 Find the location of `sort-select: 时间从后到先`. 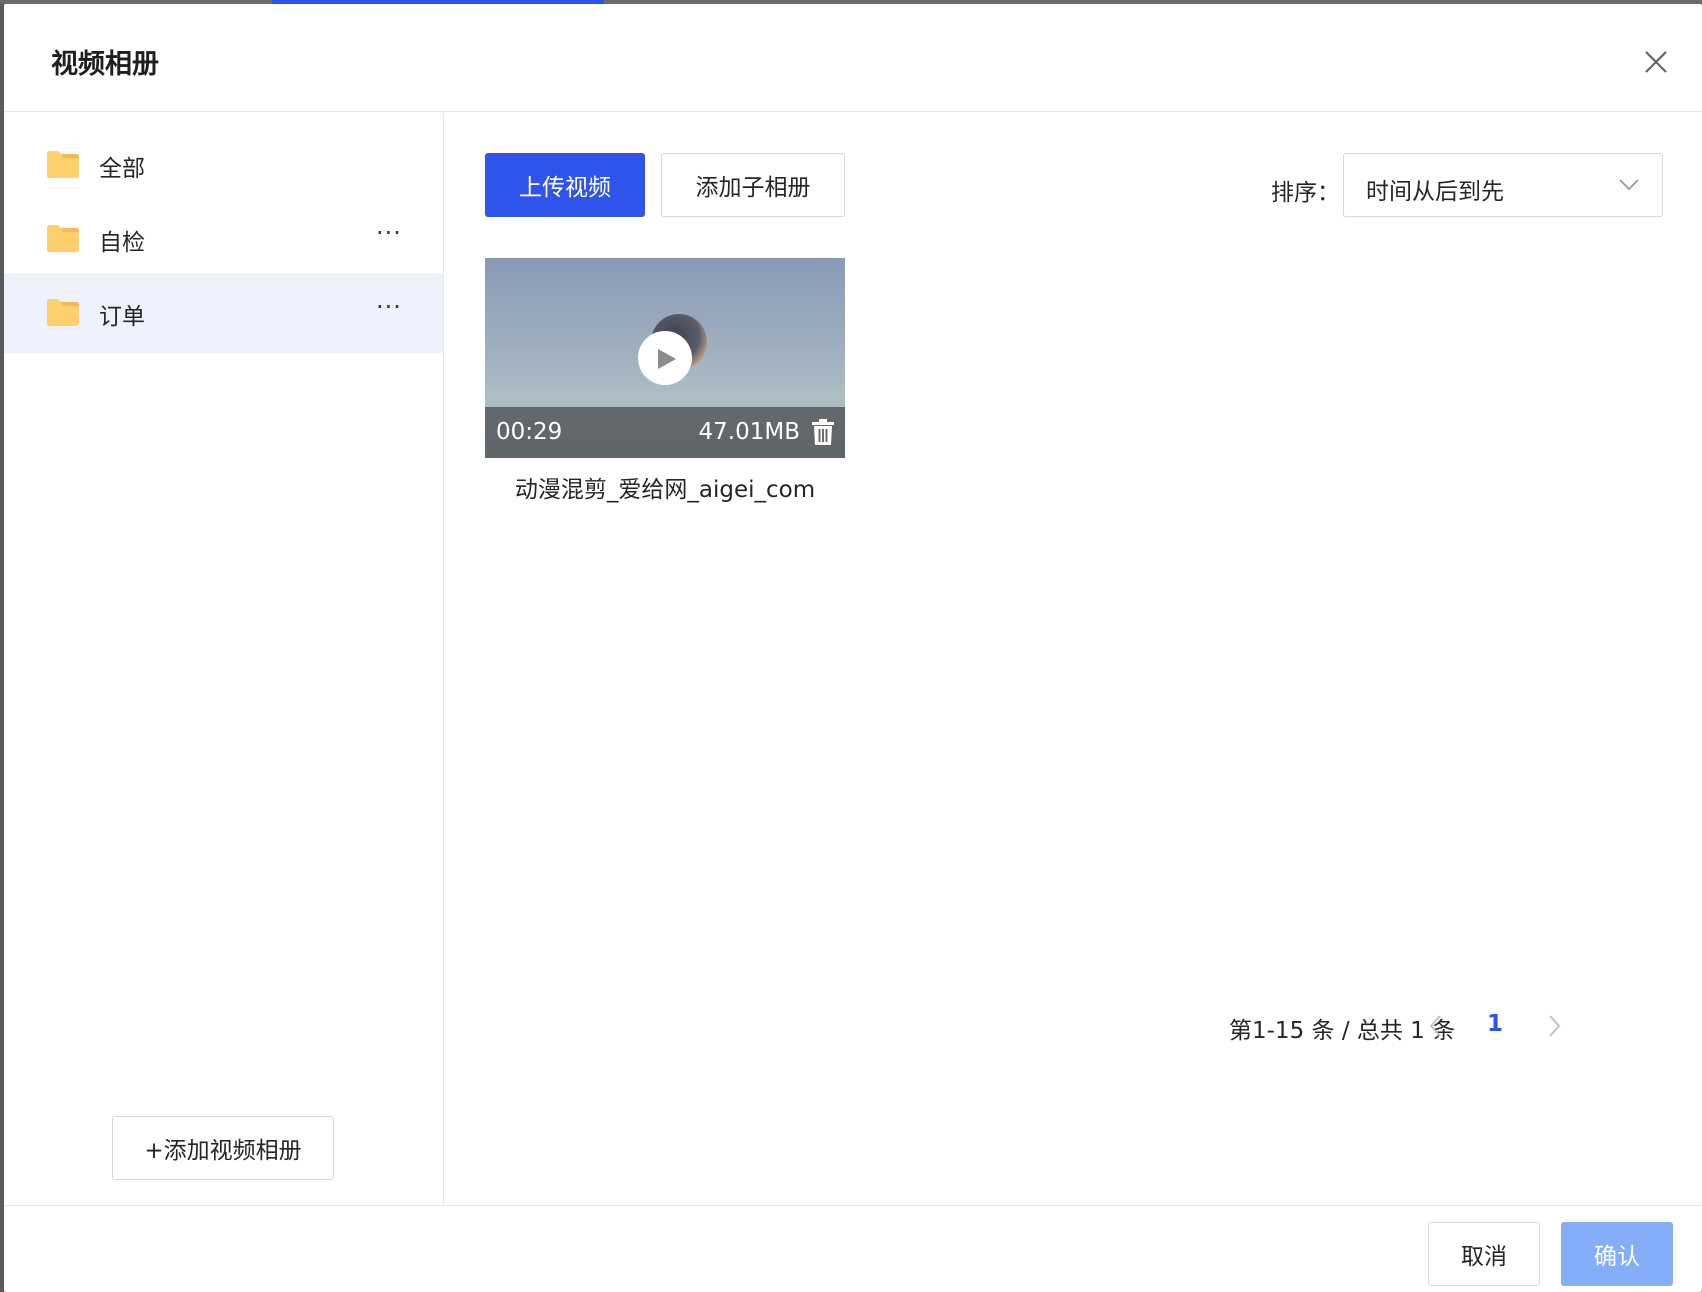

sort-select: 时间从后到先 is located at coordinates (1503, 185).